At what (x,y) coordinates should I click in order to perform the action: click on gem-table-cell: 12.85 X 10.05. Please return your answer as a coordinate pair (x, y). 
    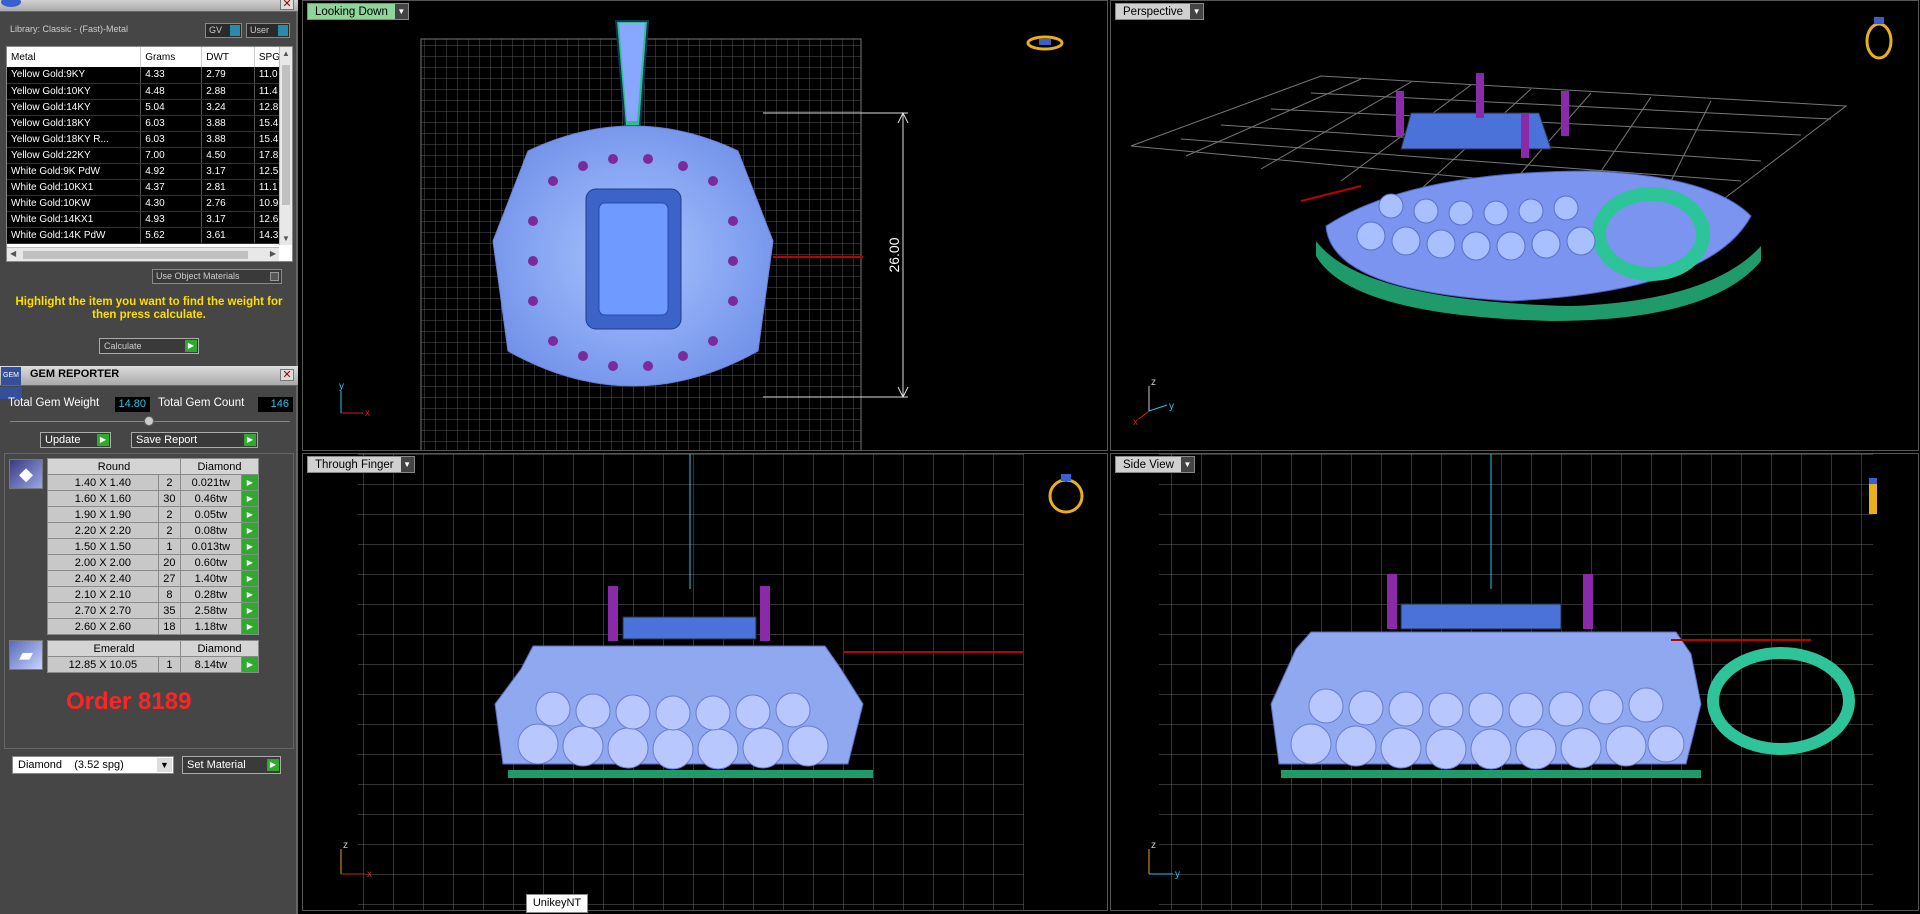
    Looking at the image, I should click on (103, 664).